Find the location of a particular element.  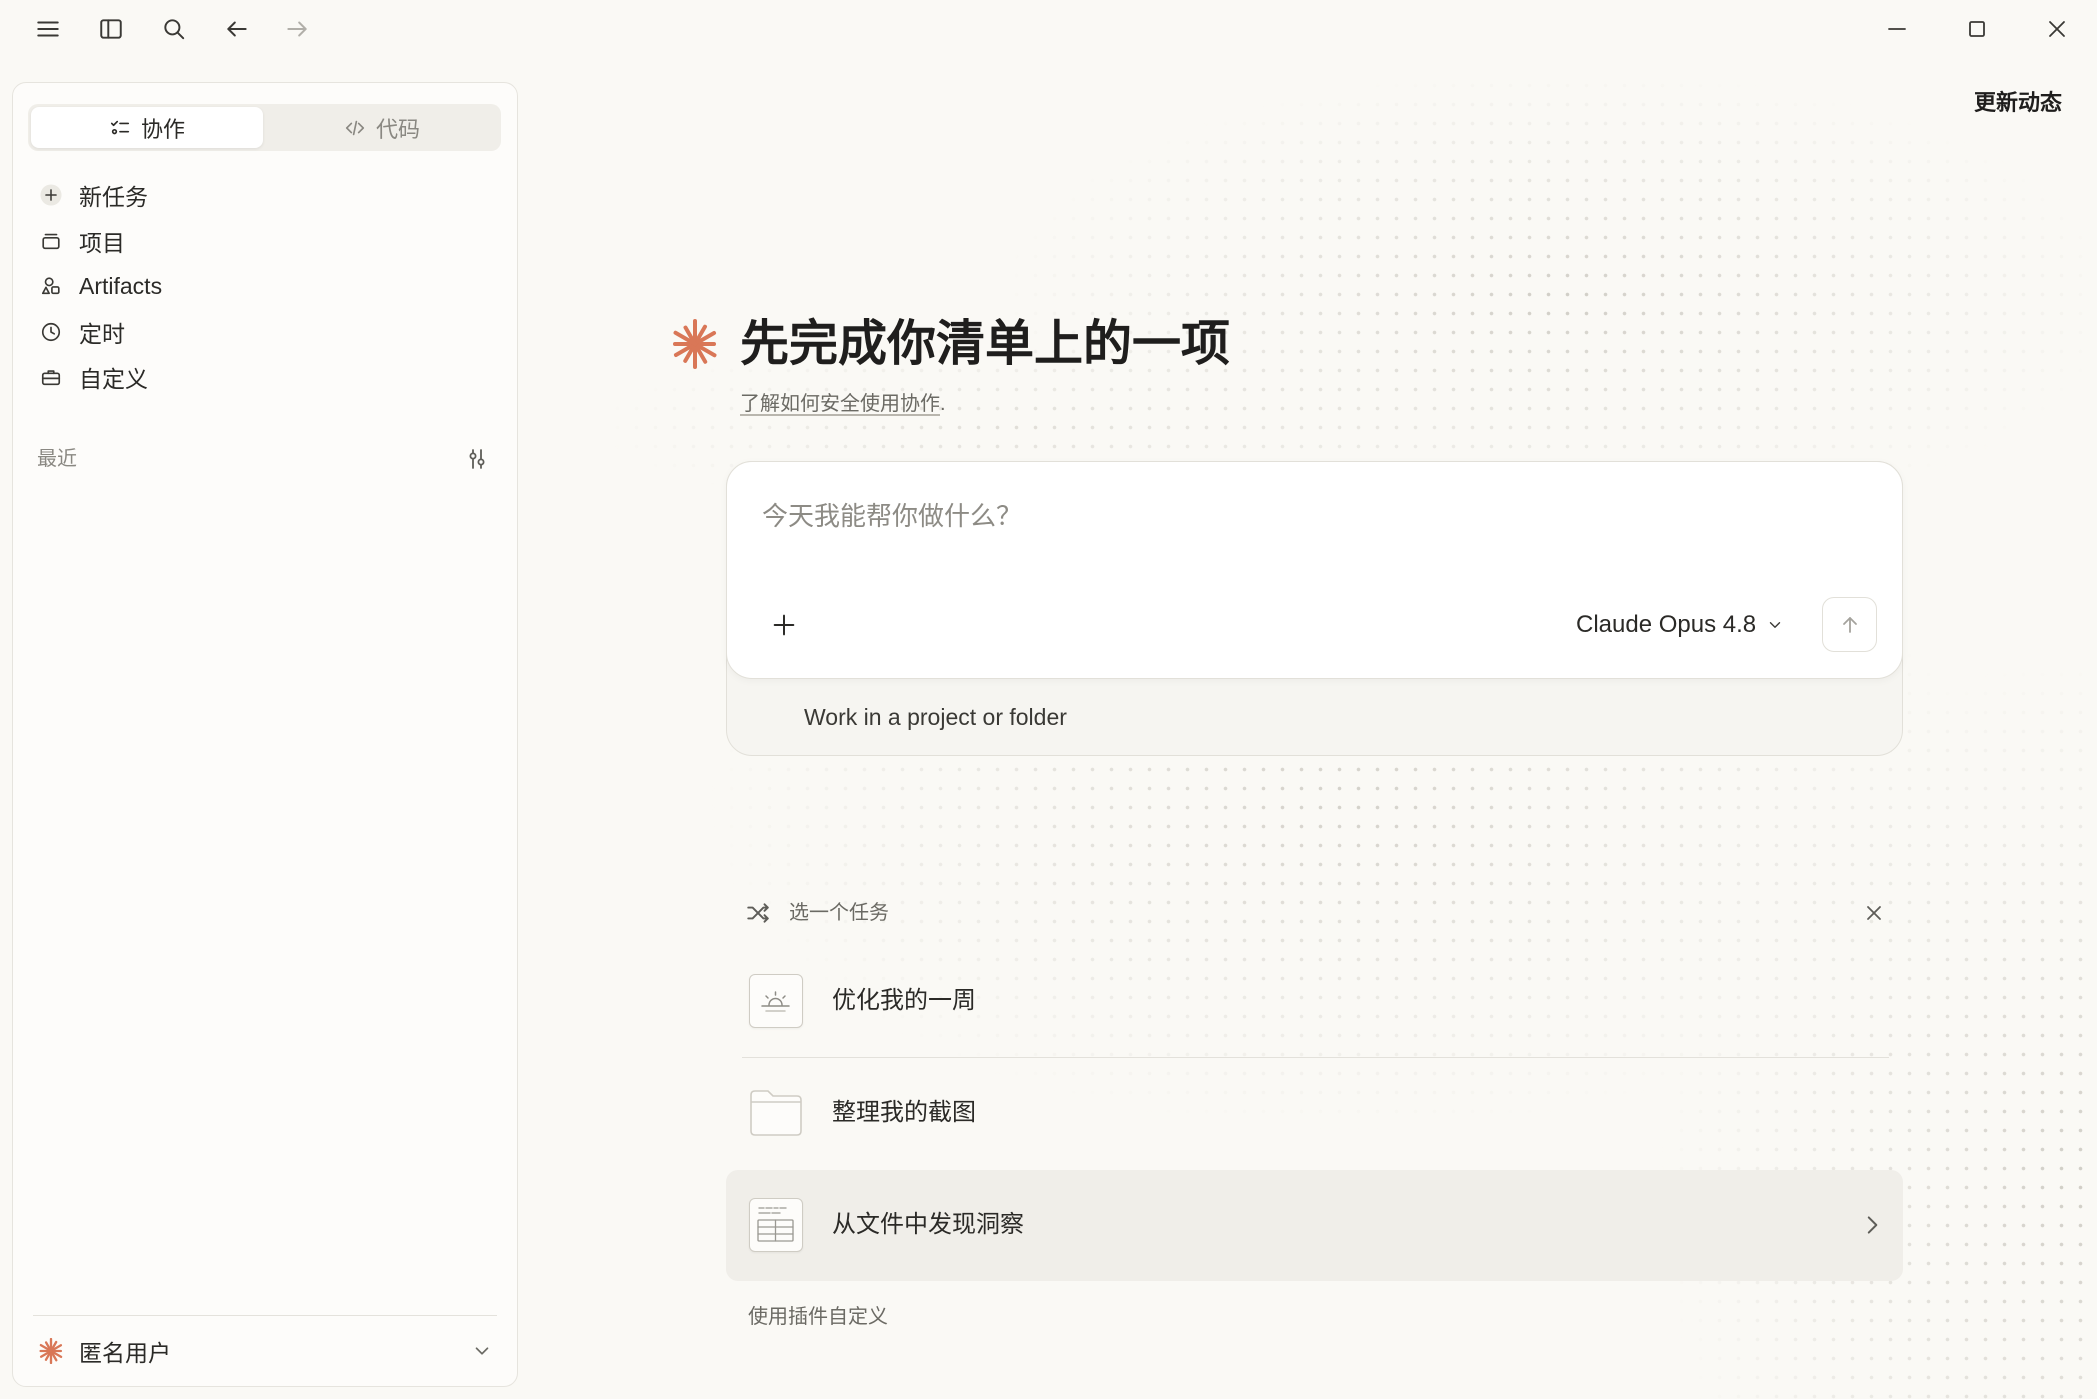

sidebar-toggle-button is located at coordinates (111, 29).